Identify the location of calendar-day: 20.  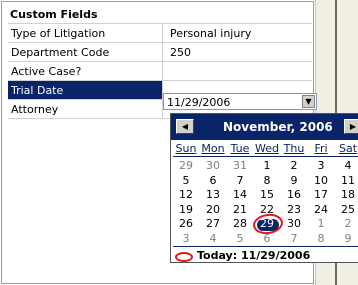
(213, 209).